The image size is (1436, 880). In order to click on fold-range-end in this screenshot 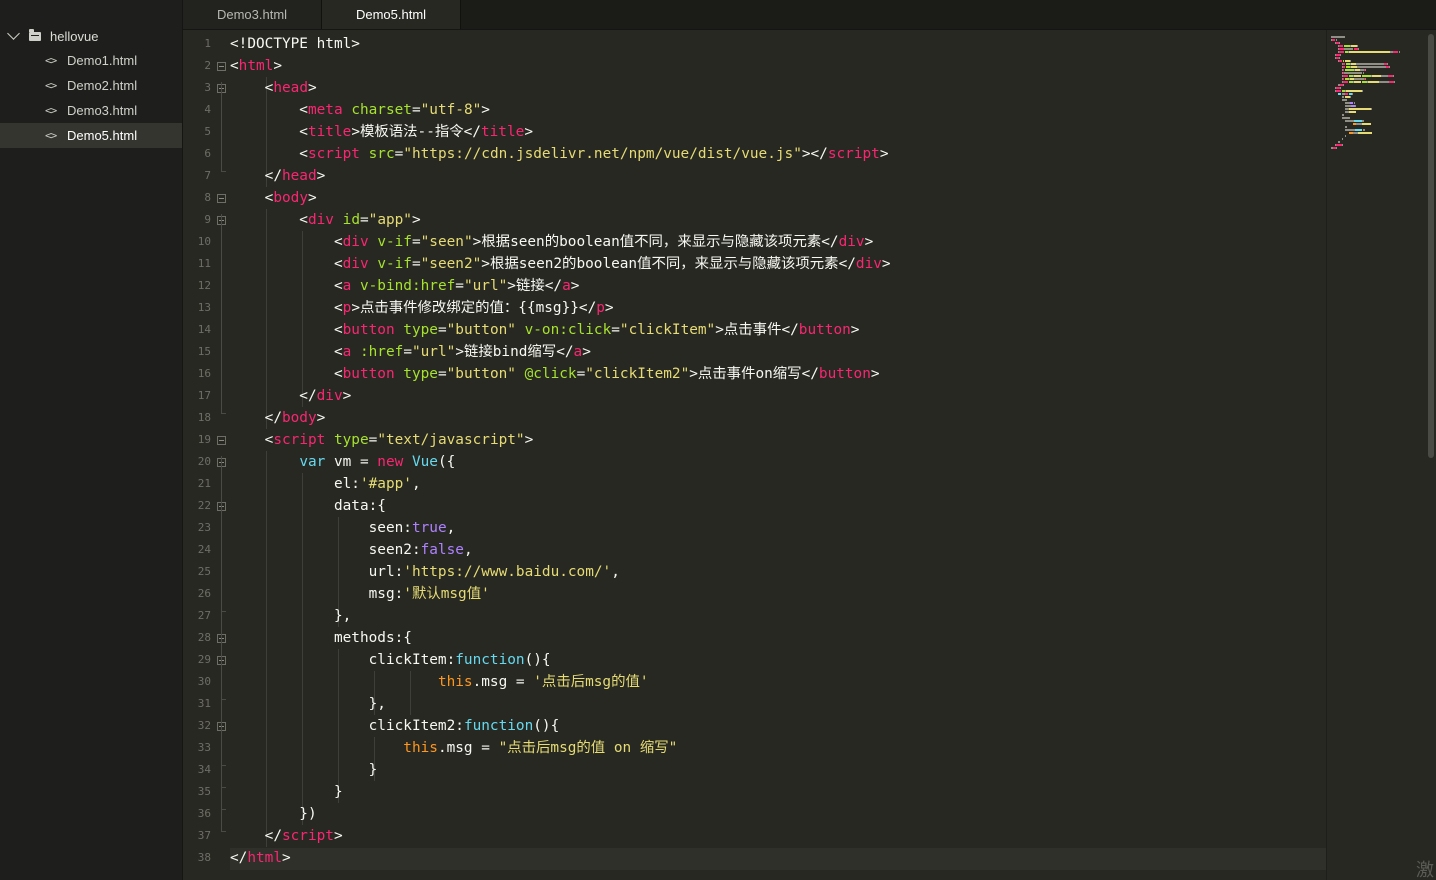, I will do `click(223, 413)`.